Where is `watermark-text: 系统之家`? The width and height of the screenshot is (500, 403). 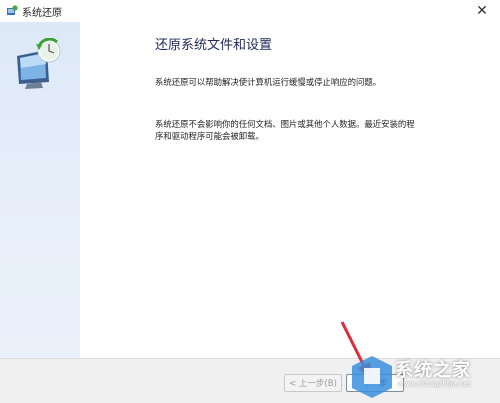
watermark-text: 系统之家 is located at coordinates (433, 370).